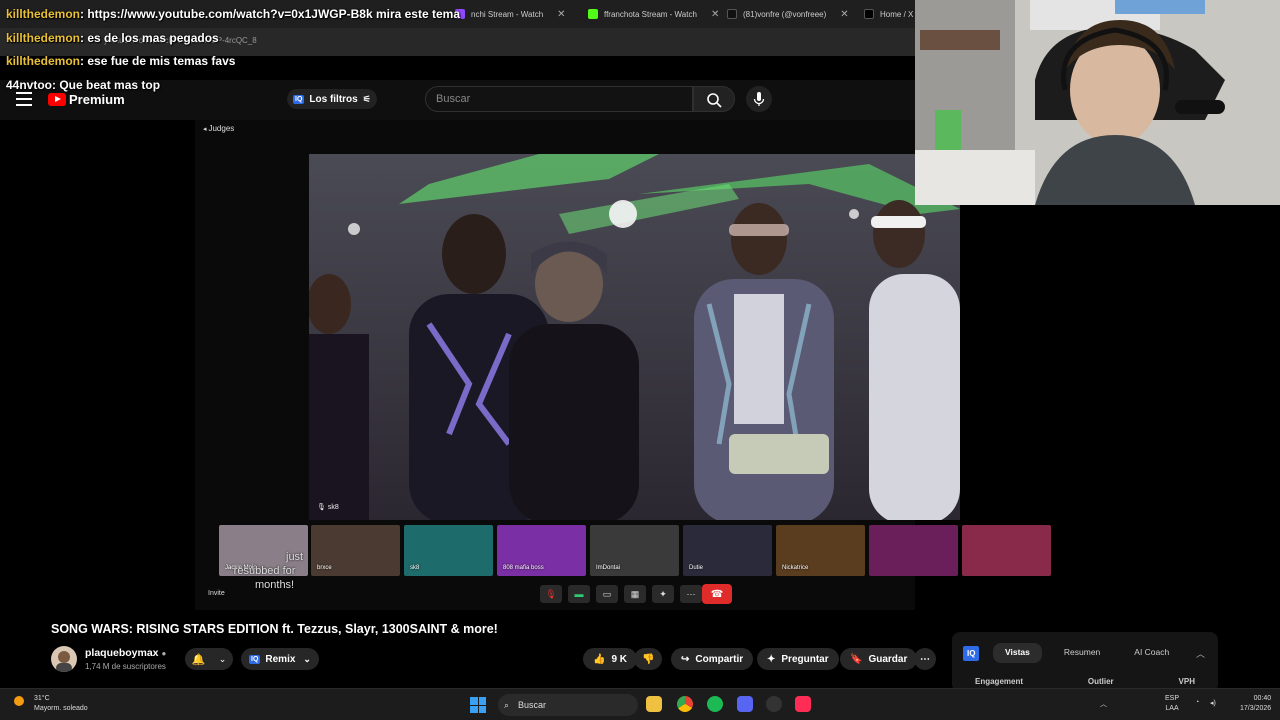  I want to click on browser-tab: (81)vonfre (@vonfreee) ✕, so click(788, 14).